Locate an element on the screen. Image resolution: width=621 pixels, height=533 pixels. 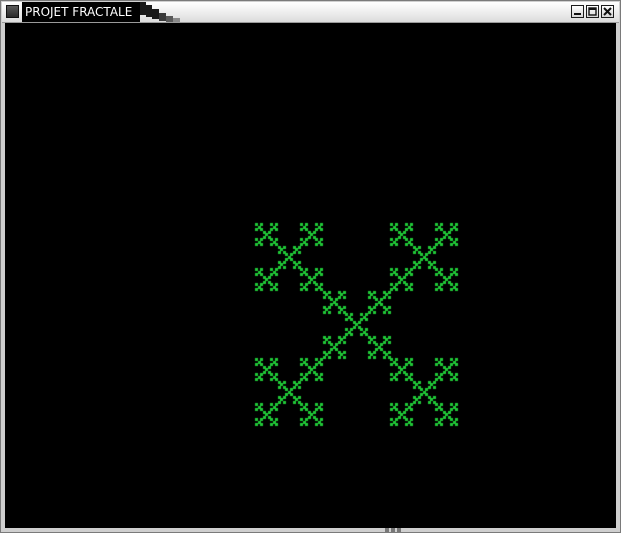
maximize-button is located at coordinates (592, 11).